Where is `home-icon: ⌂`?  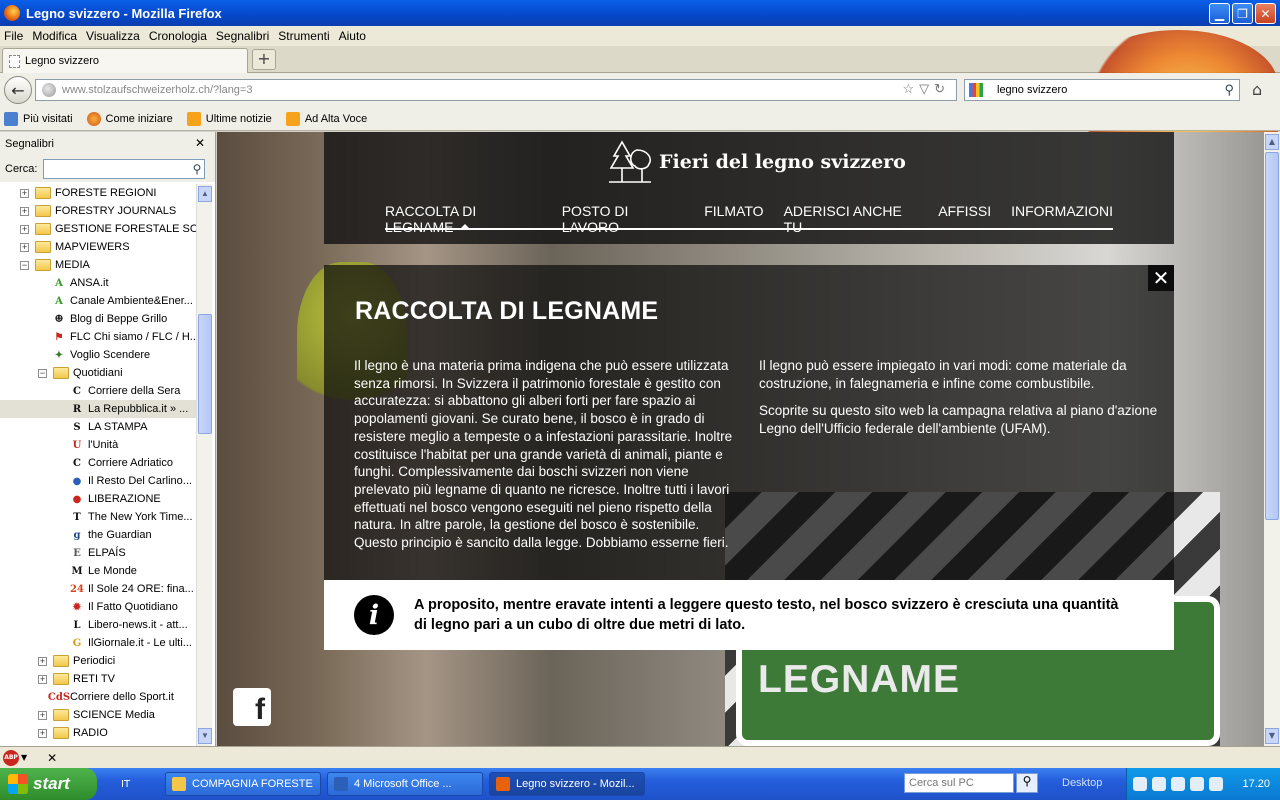
home-icon: ⌂ is located at coordinates (1257, 89).